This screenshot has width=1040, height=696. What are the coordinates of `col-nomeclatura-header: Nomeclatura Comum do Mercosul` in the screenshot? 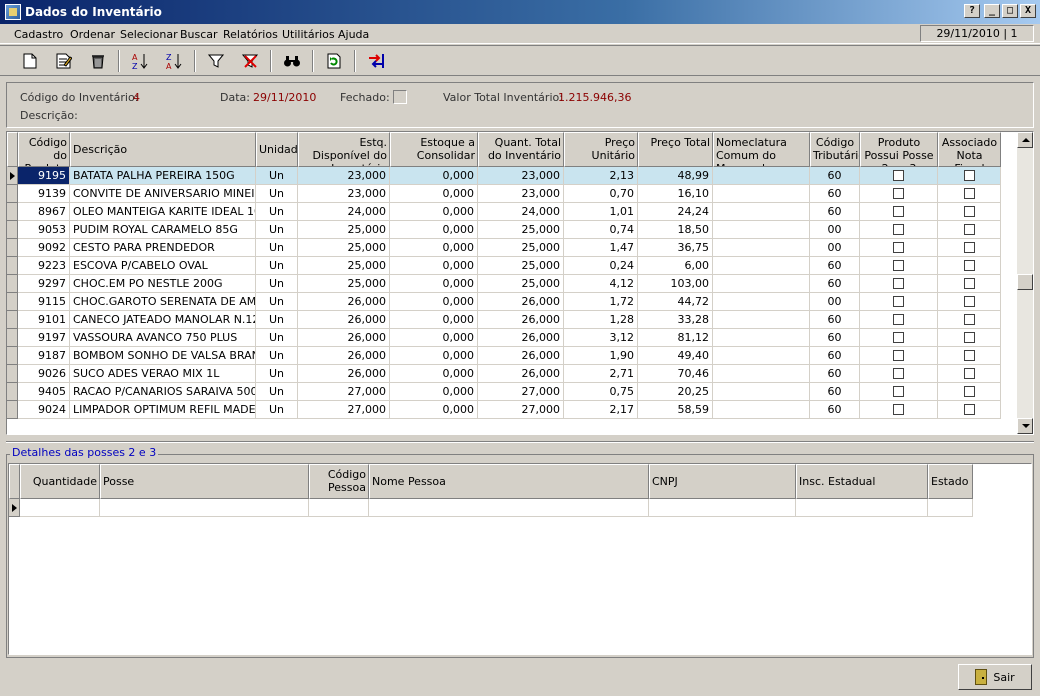 It's located at (761, 149).